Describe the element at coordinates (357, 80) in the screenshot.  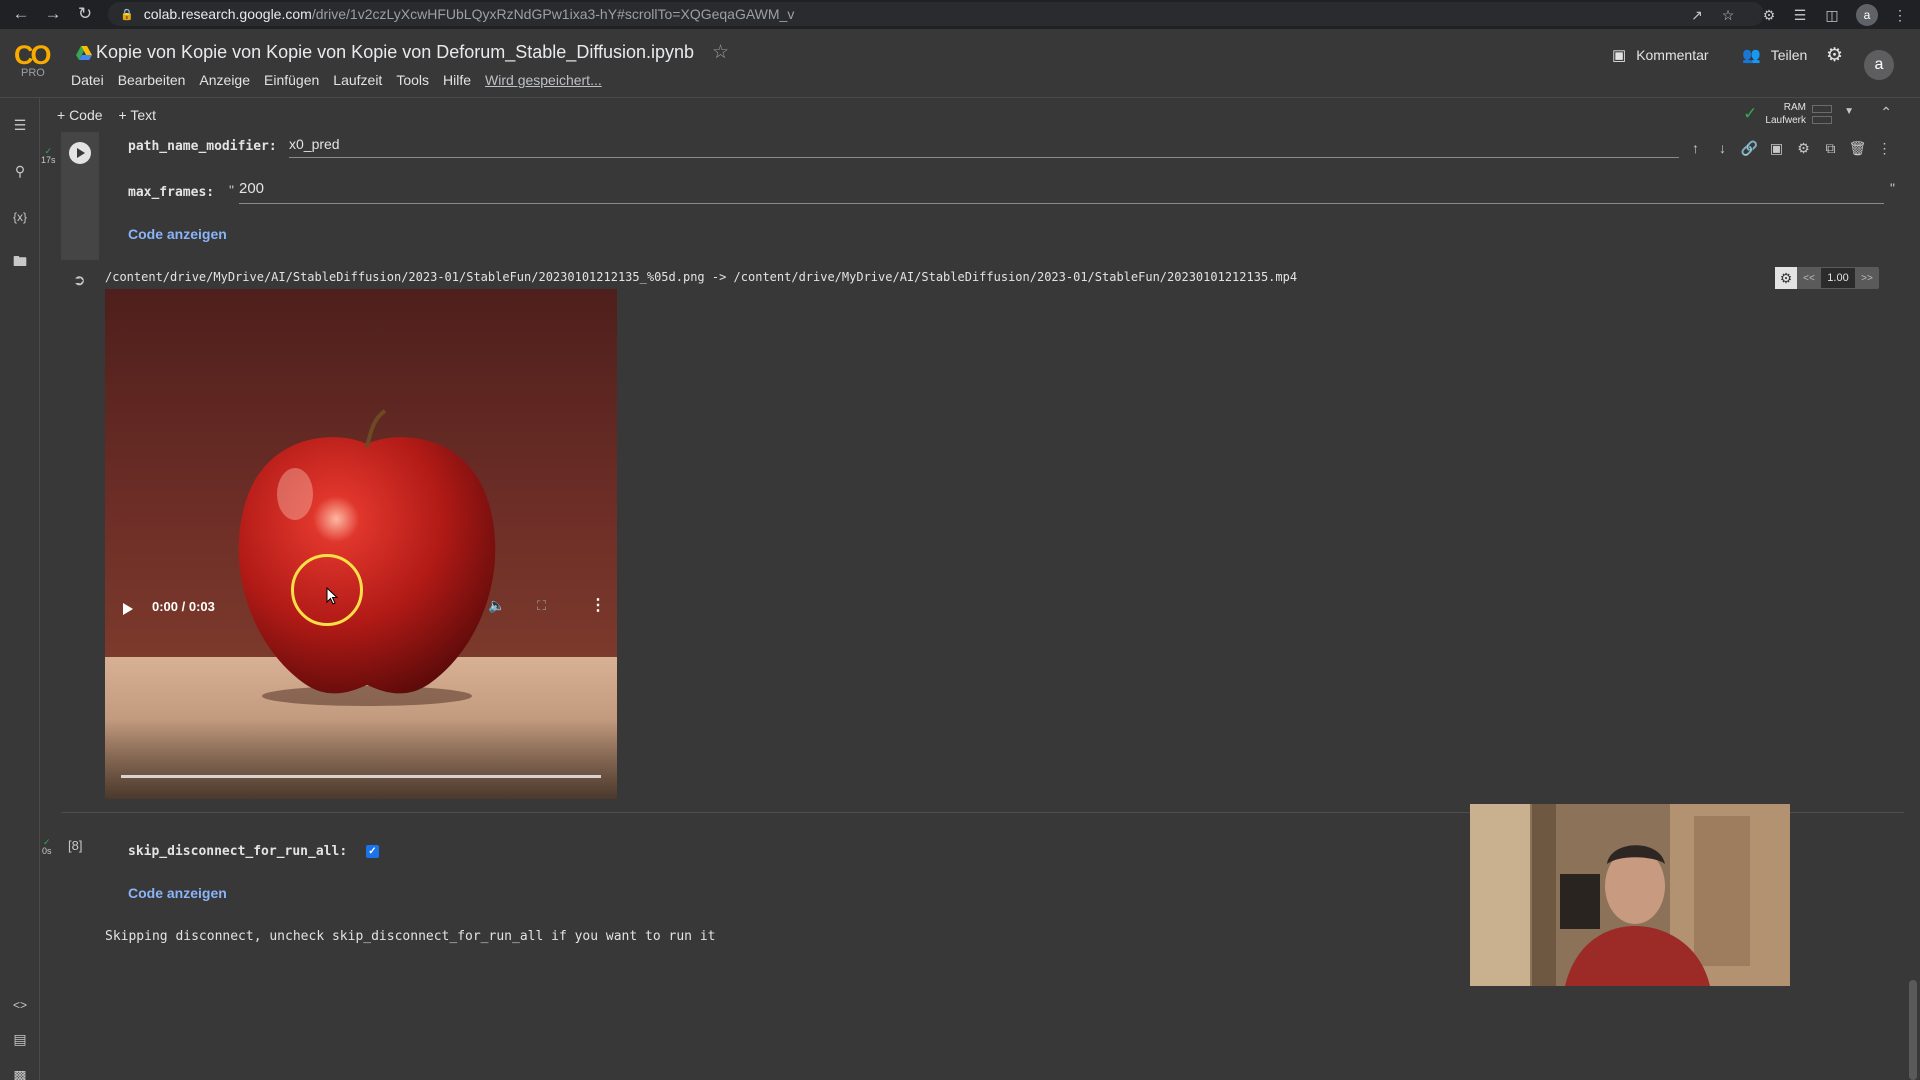
I see `menu-laufzeit: Laufzeit` at that location.